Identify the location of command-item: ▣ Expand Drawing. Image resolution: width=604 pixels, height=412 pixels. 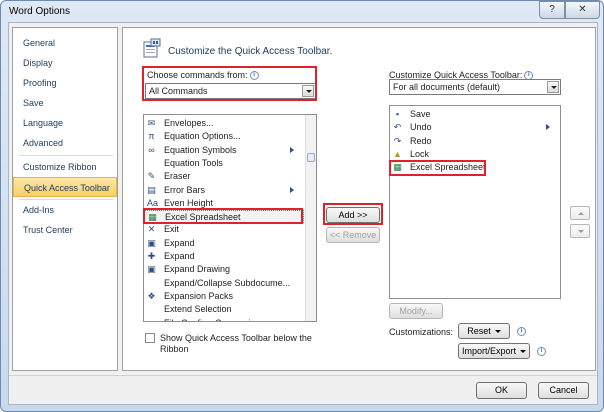
(224, 269).